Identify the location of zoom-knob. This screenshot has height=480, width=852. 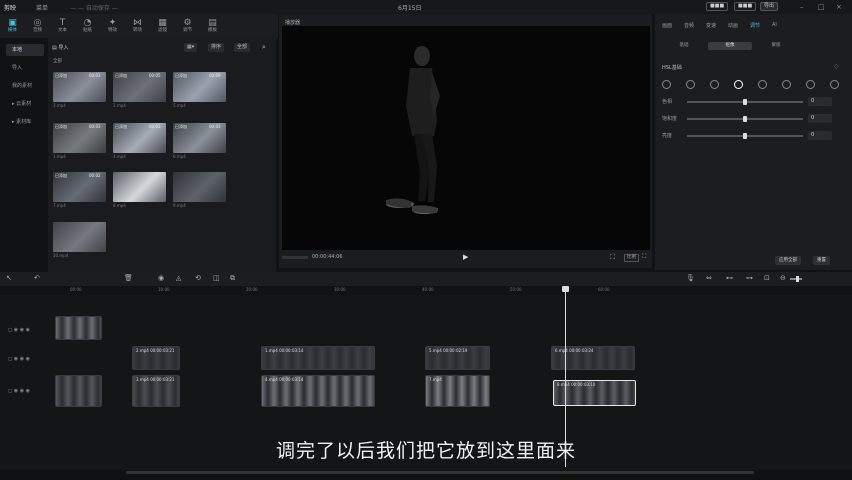
(797, 279).